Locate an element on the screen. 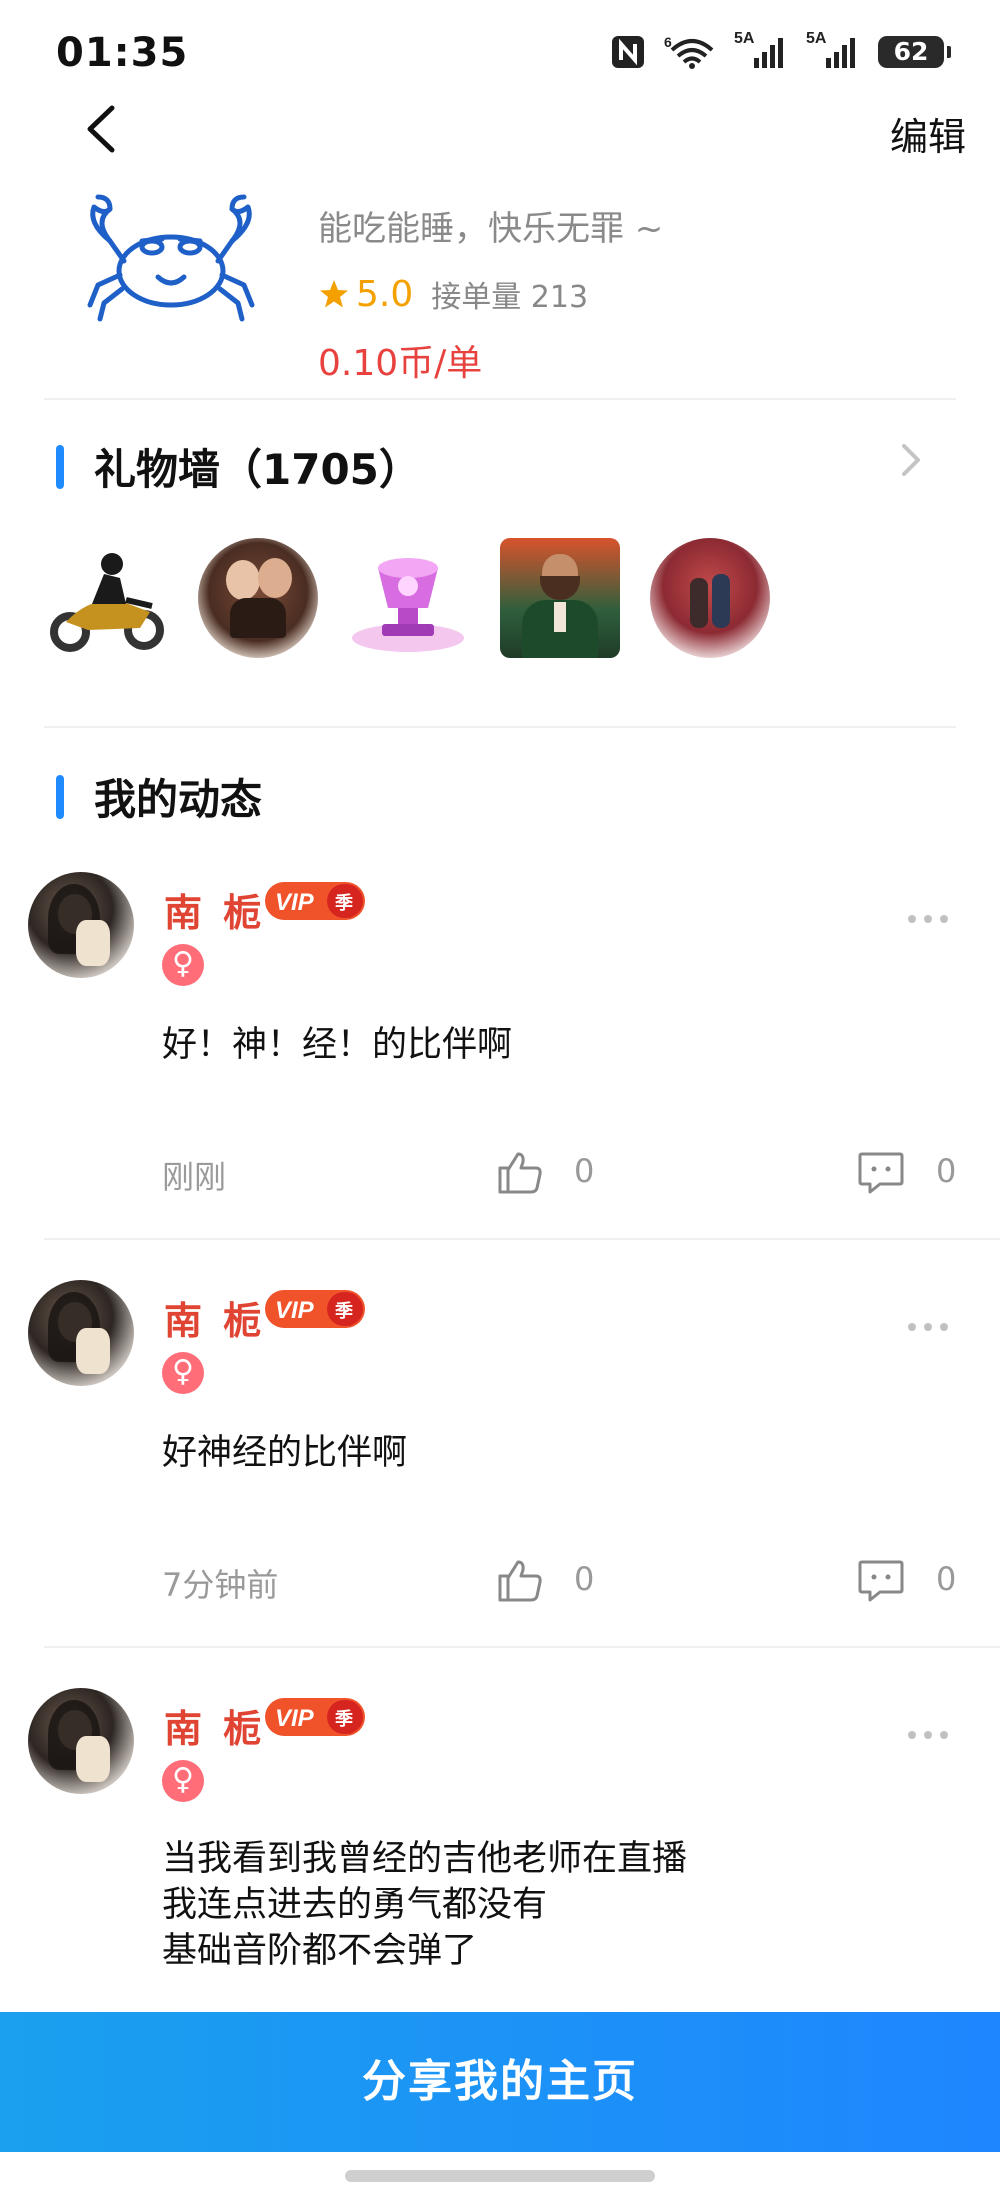 This screenshot has height=2197, width=1000. wifi-icon: 6 is located at coordinates (689, 51).